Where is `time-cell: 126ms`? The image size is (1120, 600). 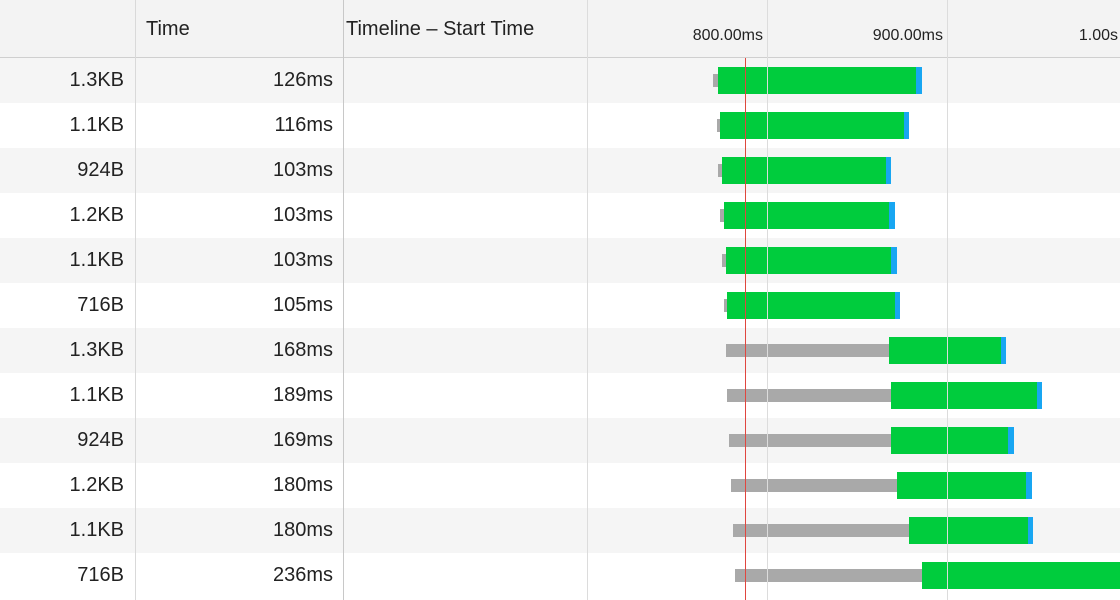 time-cell: 126ms is located at coordinates (302, 80).